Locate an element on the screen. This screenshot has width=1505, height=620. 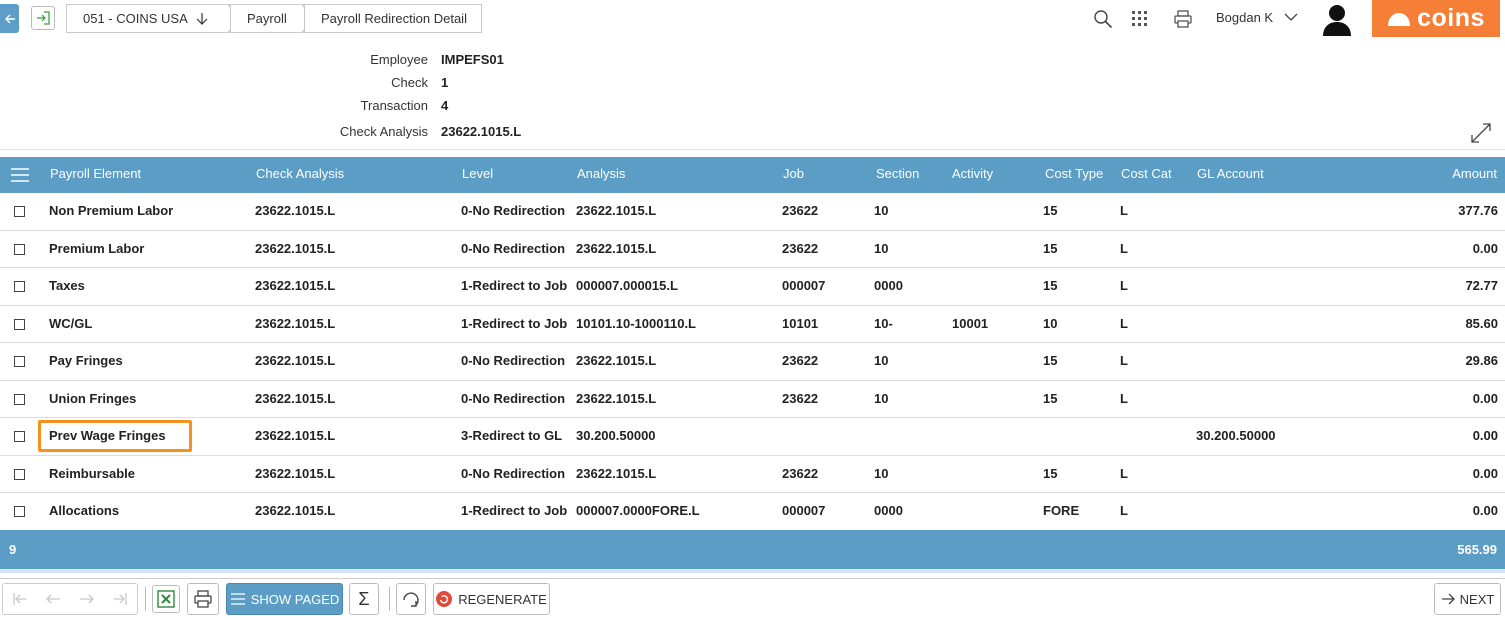
toolbar-divider is located at coordinates (145, 599).